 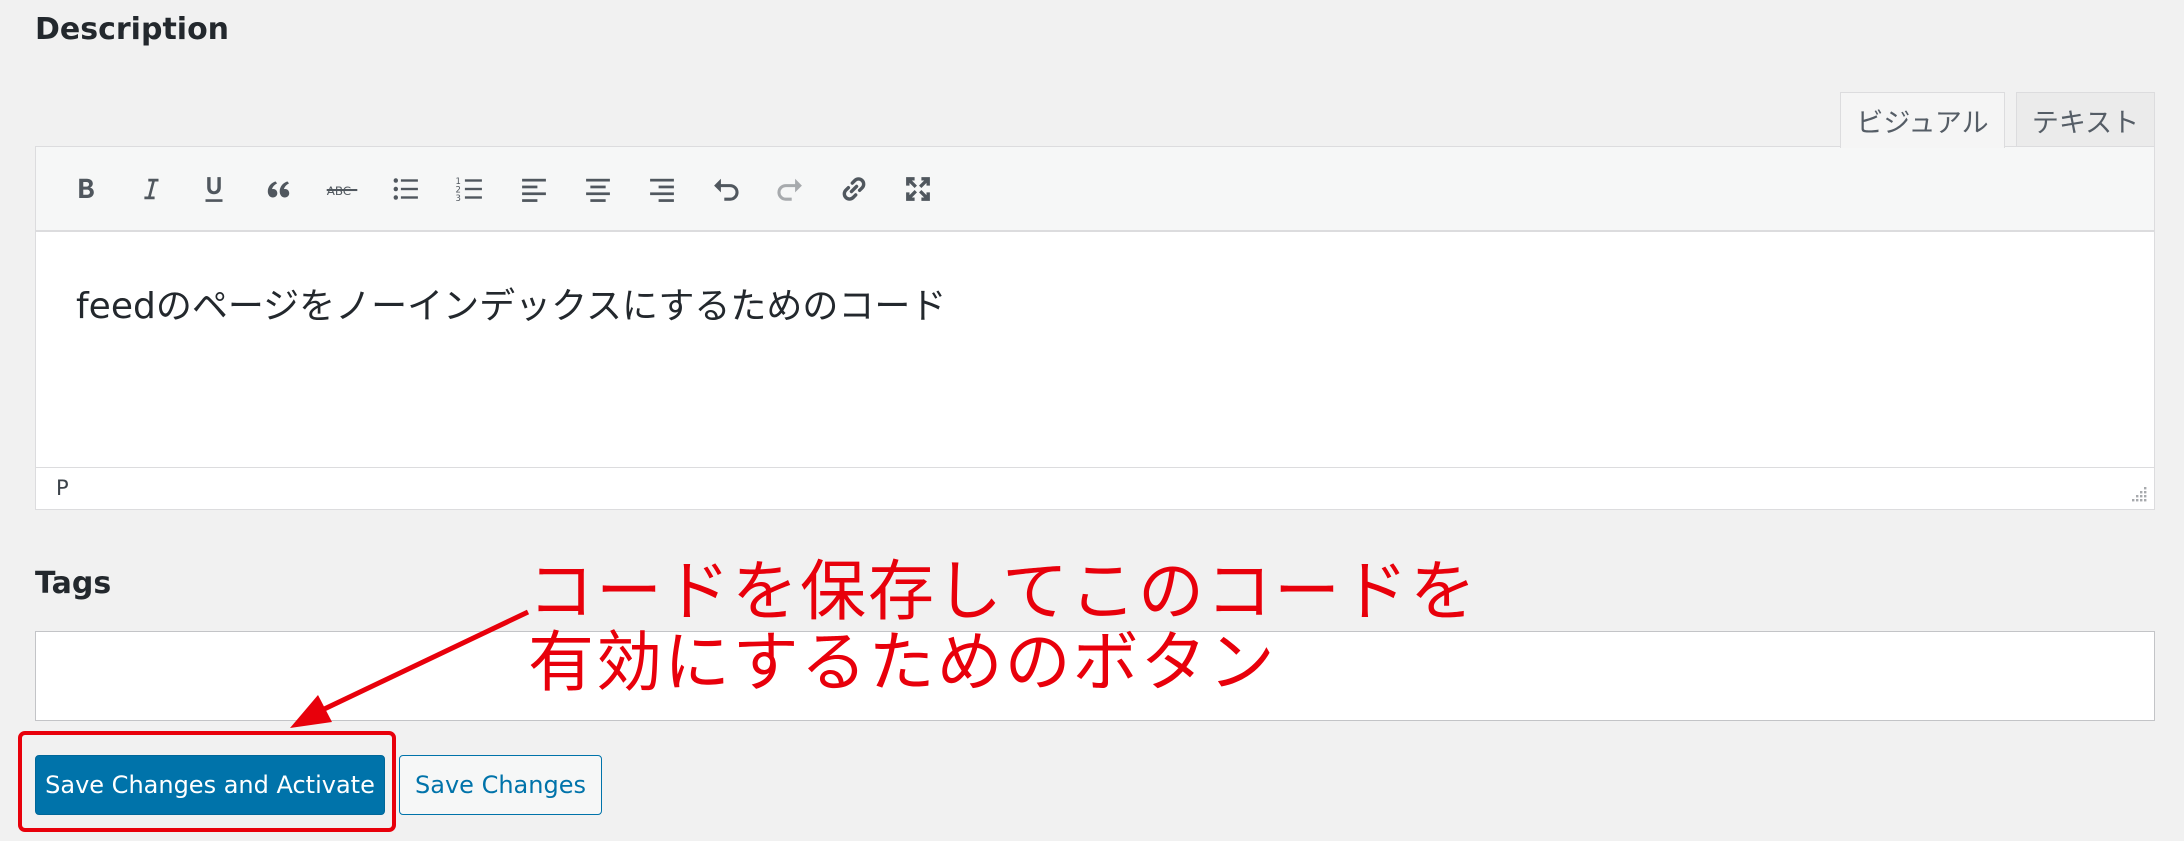 I want to click on italic-button, so click(x=150, y=189).